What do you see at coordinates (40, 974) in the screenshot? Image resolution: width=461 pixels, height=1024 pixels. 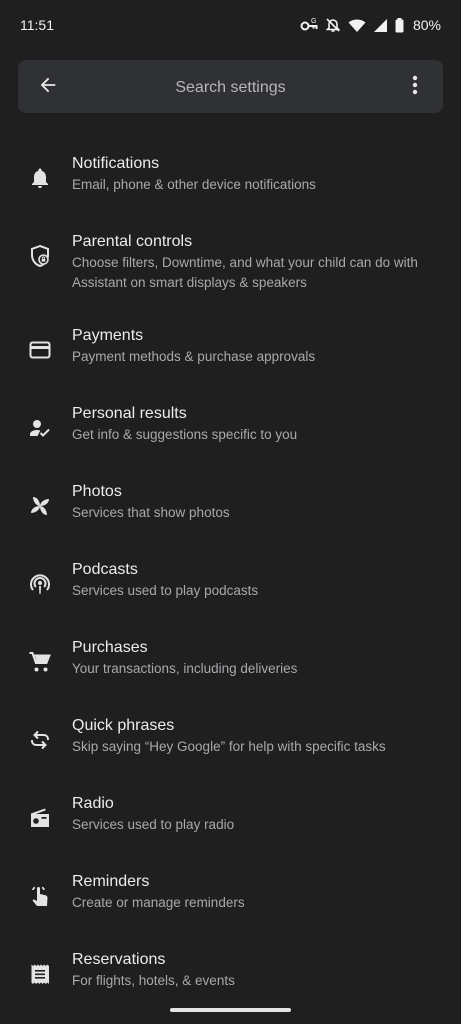 I see `receipt-icon` at bounding box center [40, 974].